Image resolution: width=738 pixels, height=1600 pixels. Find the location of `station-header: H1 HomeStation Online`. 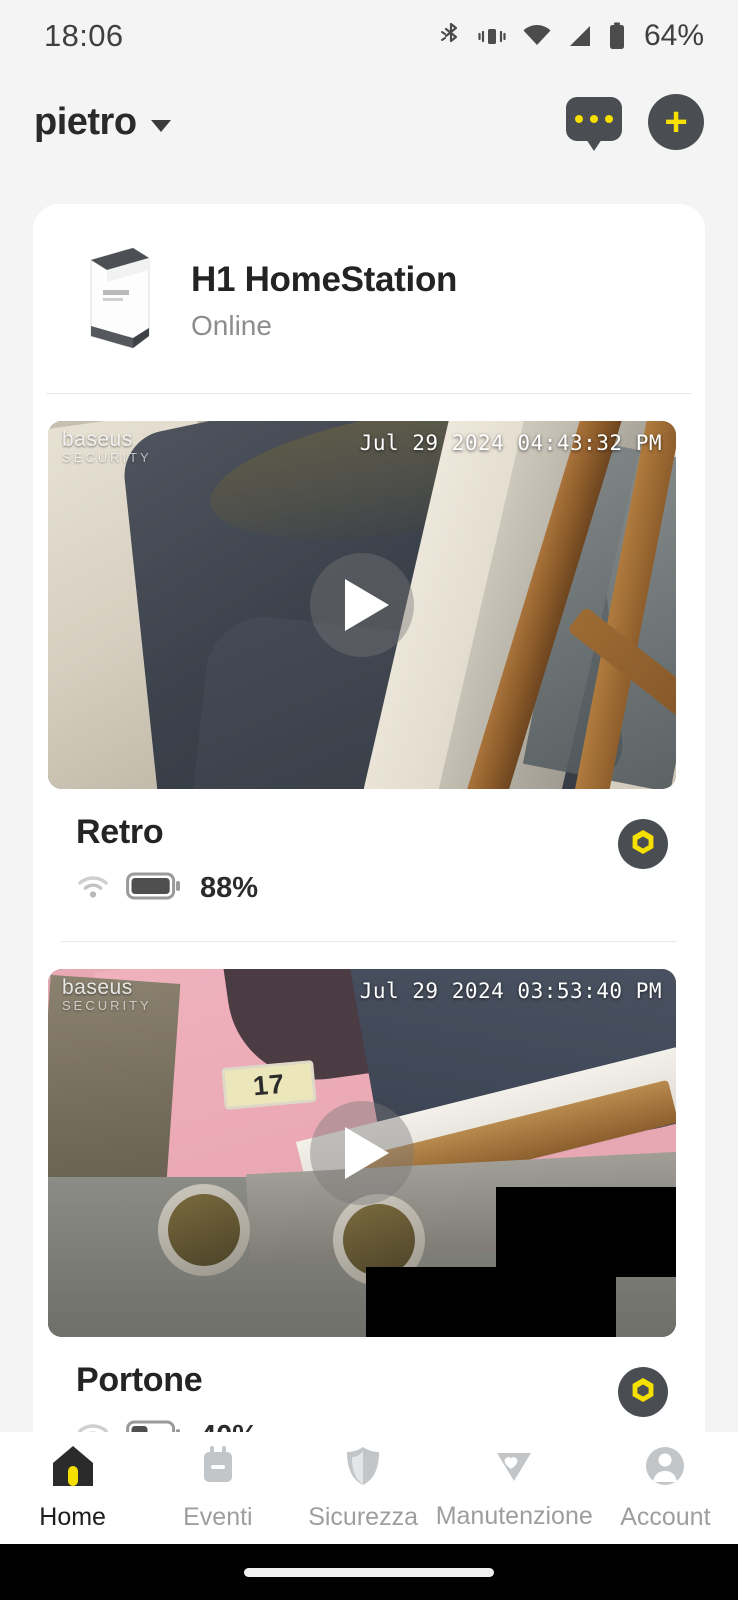

station-header: H1 HomeStation Online is located at coordinates (369, 298).